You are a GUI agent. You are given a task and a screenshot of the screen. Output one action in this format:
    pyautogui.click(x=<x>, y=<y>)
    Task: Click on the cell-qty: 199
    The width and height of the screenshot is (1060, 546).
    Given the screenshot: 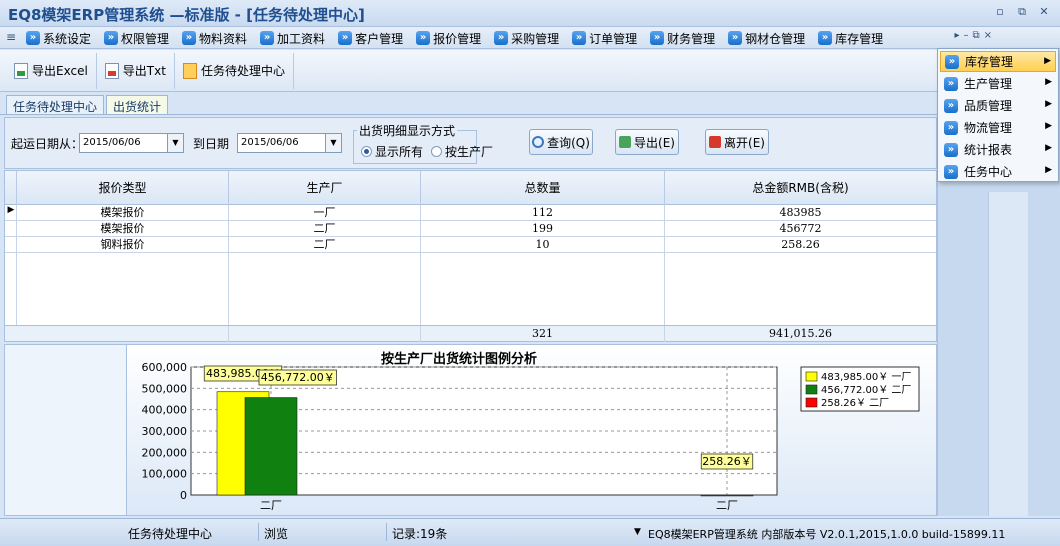 What is the action you would take?
    pyautogui.click(x=543, y=229)
    